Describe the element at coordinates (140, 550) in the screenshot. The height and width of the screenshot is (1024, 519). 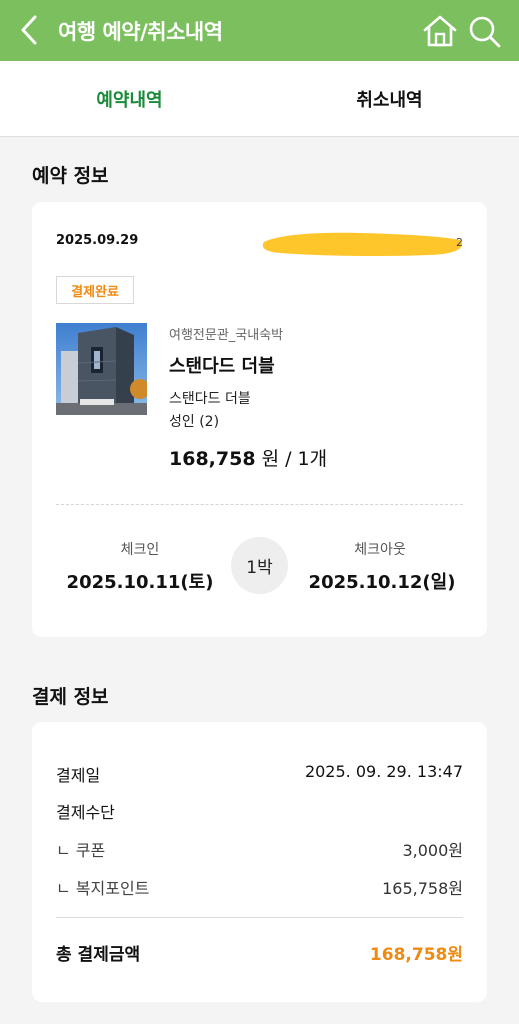
I see `checkin-label: 체크인` at that location.